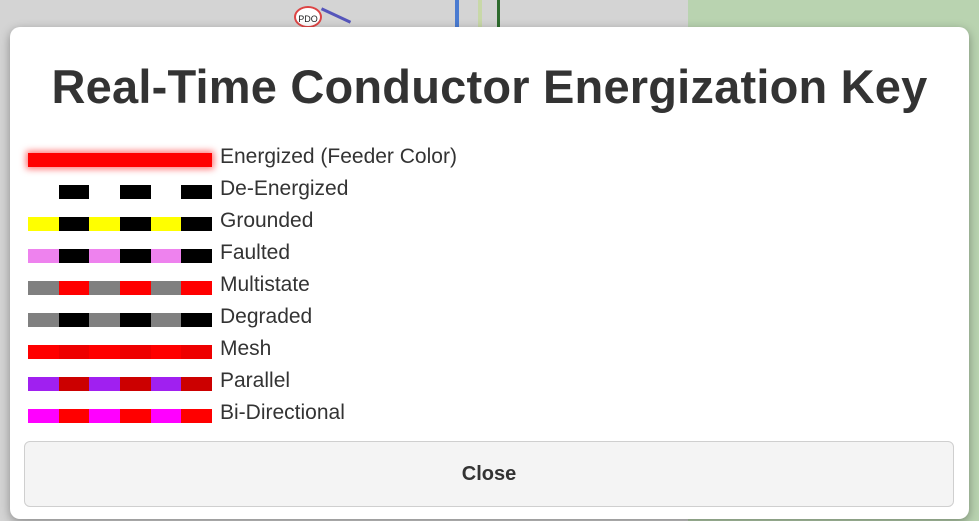 Image resolution: width=979 pixels, height=521 pixels. What do you see at coordinates (308, 17) in the screenshot?
I see `pdo-marker: PDO` at bounding box center [308, 17].